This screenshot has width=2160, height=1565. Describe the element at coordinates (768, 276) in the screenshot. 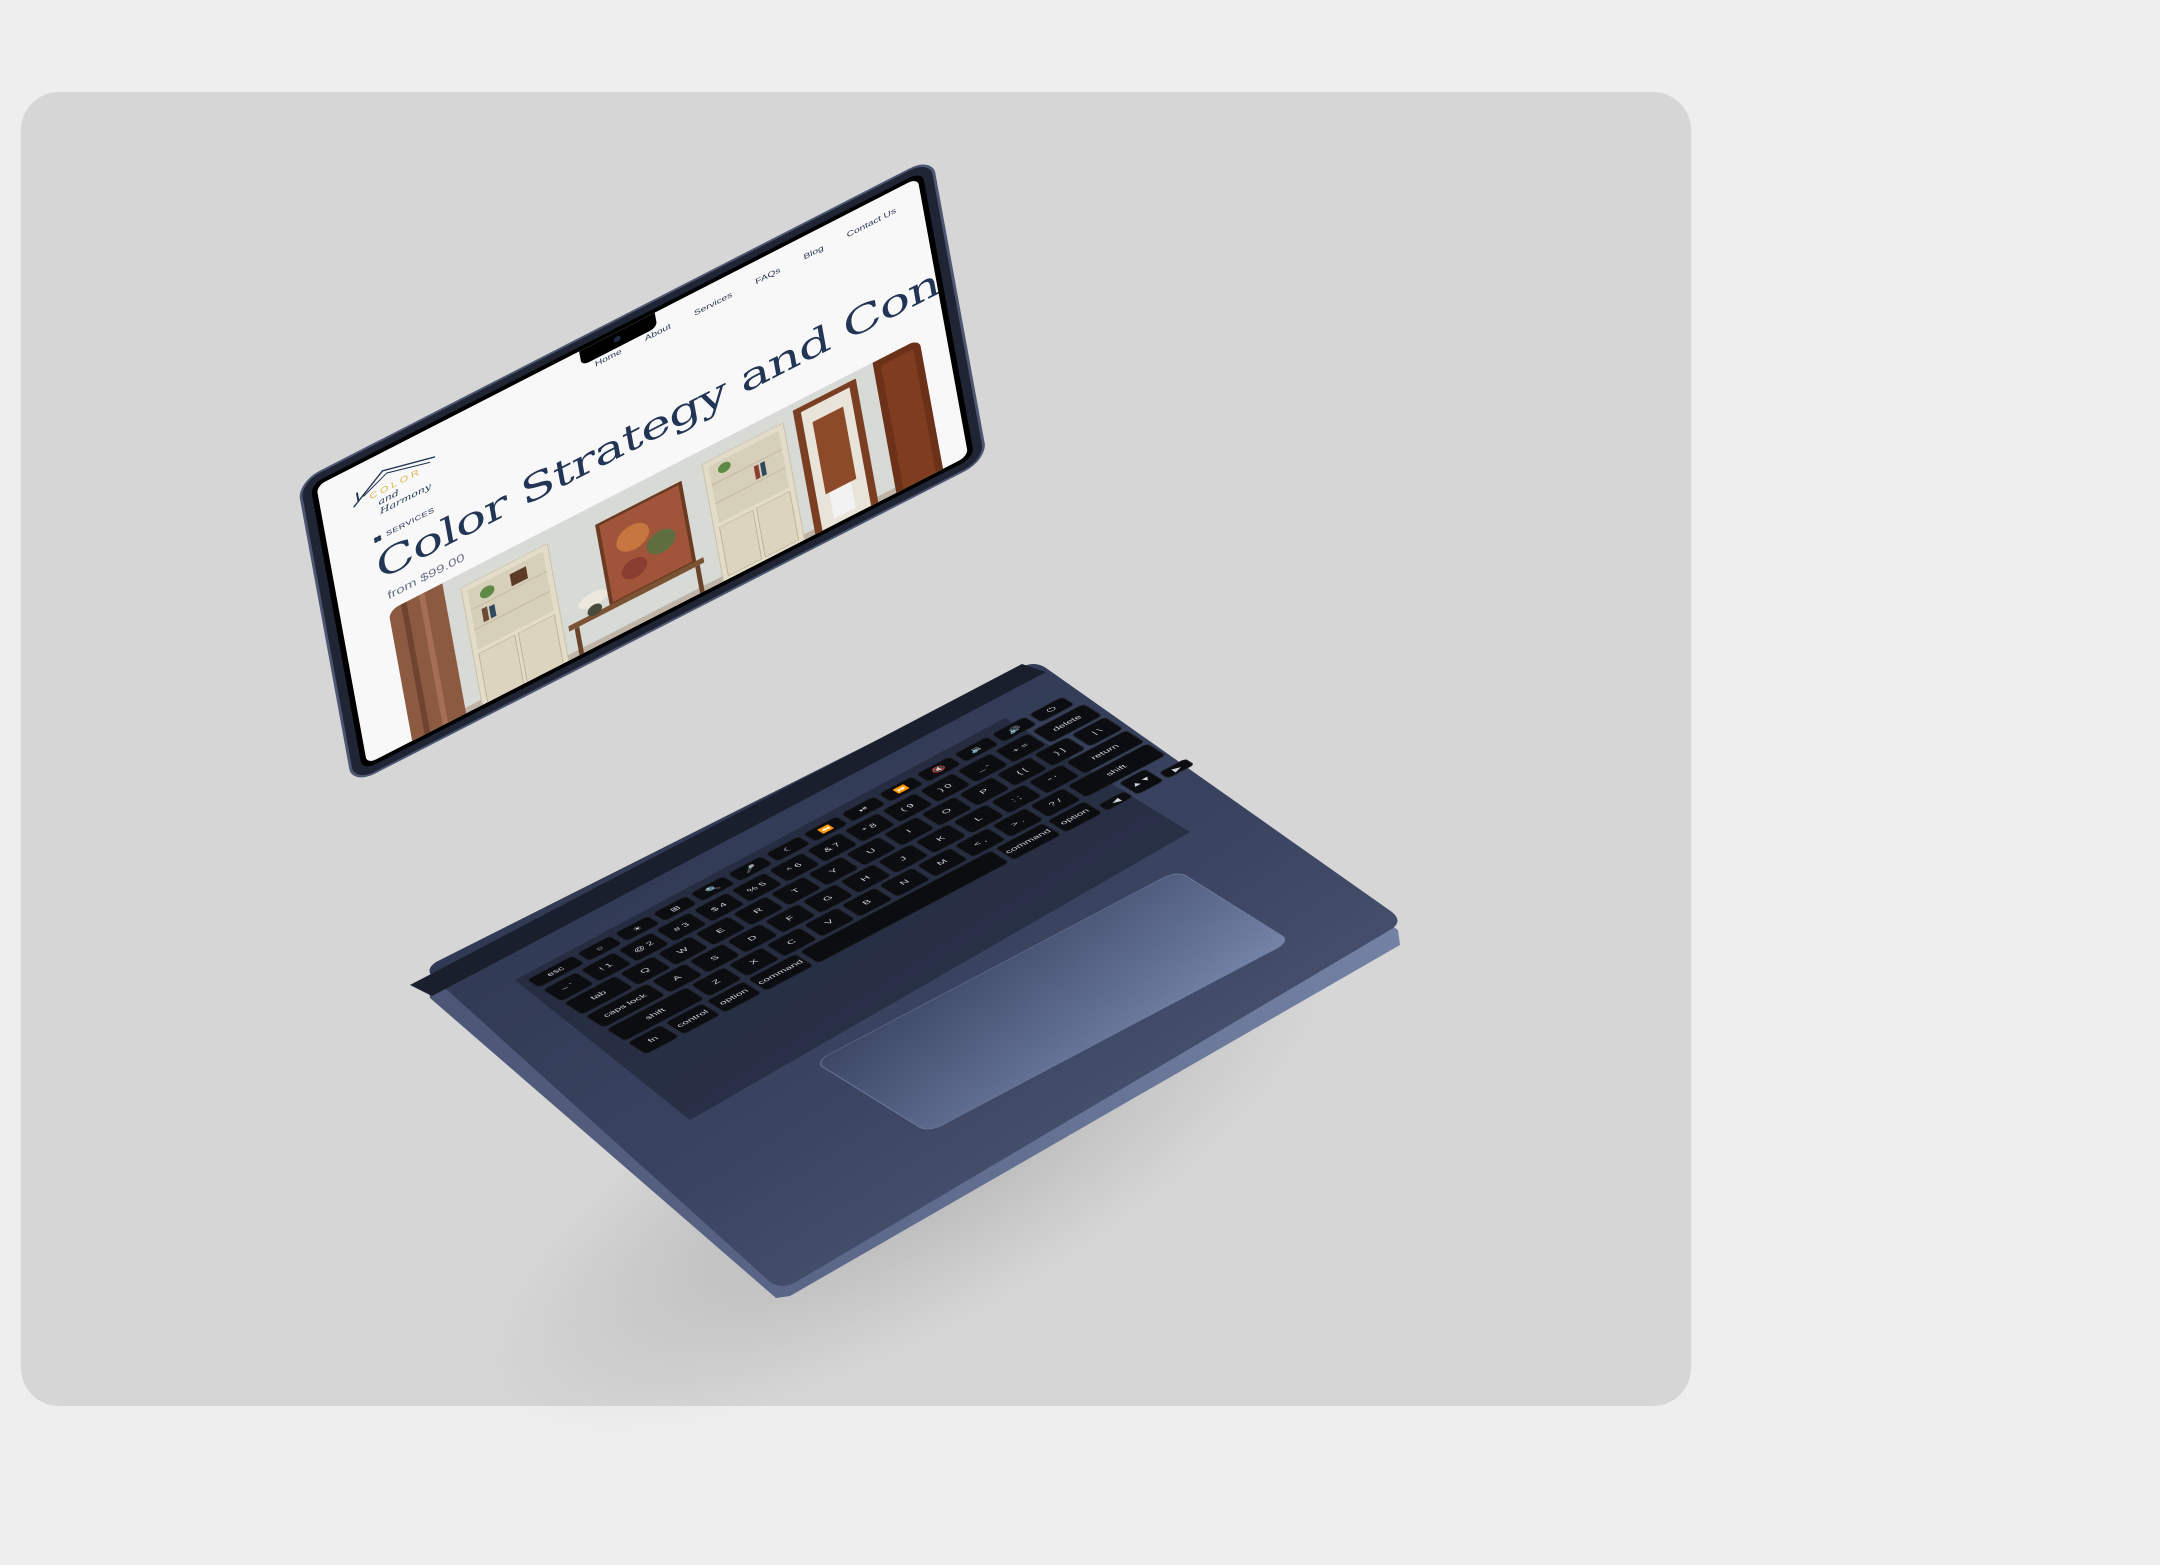

I see `nav-faqs: FAQs` at that location.